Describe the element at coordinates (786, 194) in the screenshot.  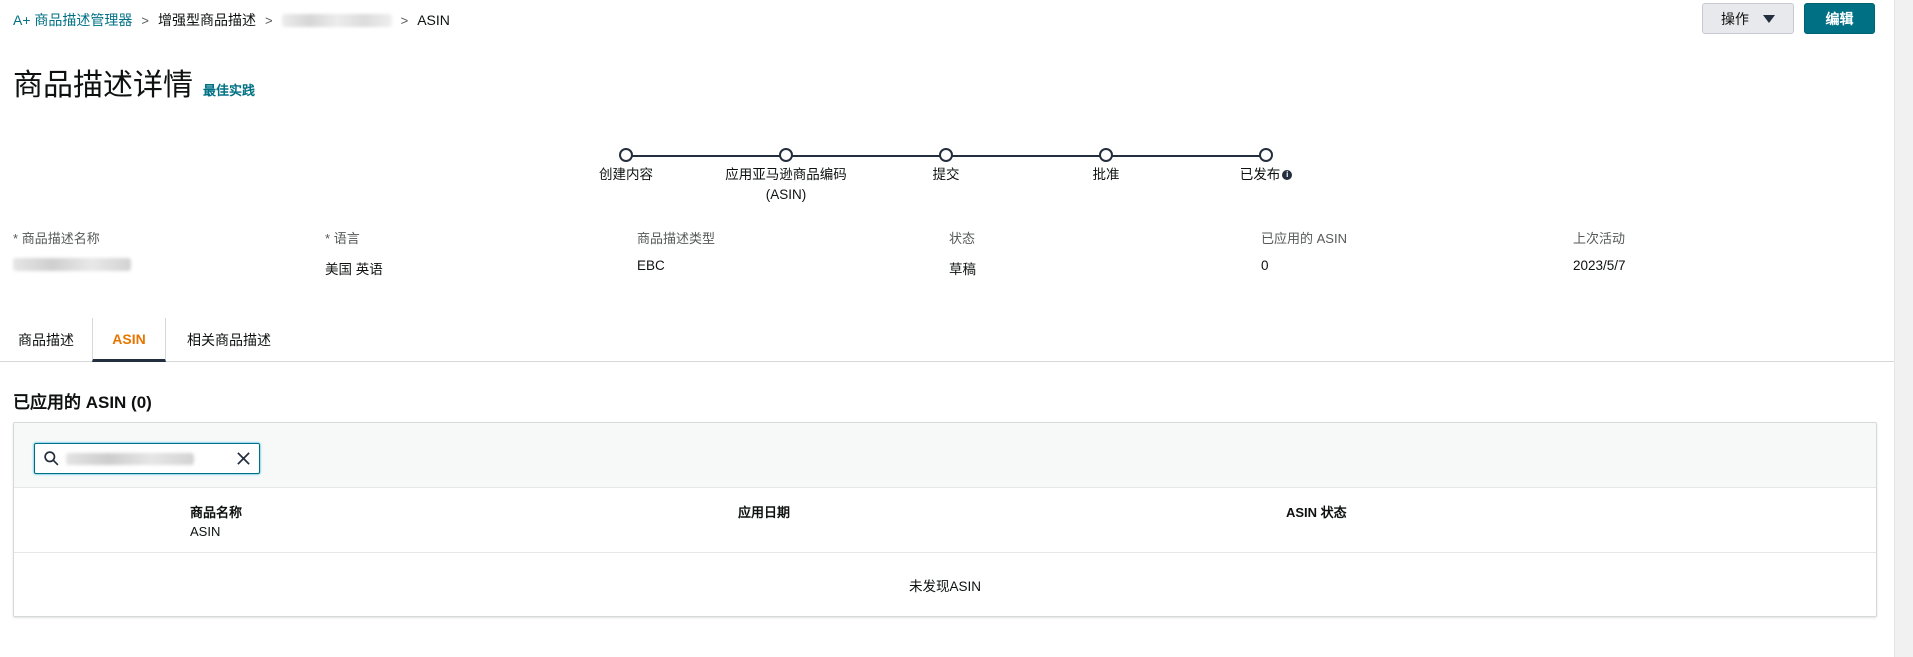
I see `step-label-sub: (ASIN)` at that location.